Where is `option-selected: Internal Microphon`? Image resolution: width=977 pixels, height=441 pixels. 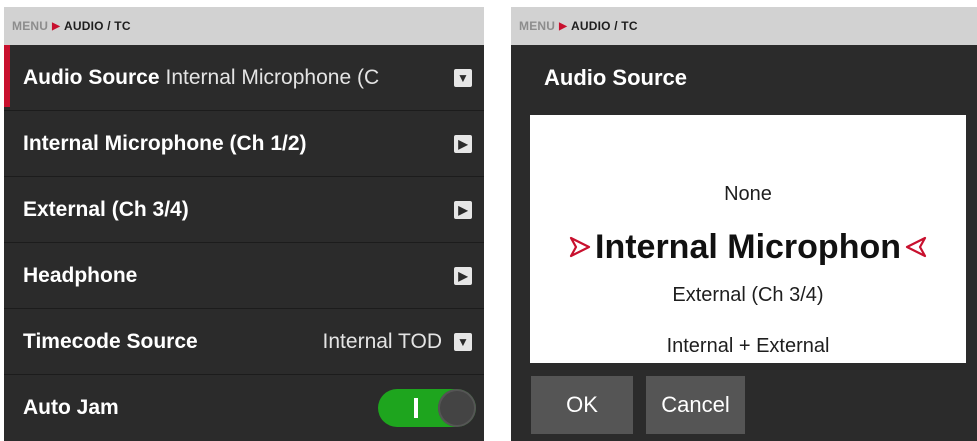 option-selected: Internal Microphon is located at coordinates (748, 247).